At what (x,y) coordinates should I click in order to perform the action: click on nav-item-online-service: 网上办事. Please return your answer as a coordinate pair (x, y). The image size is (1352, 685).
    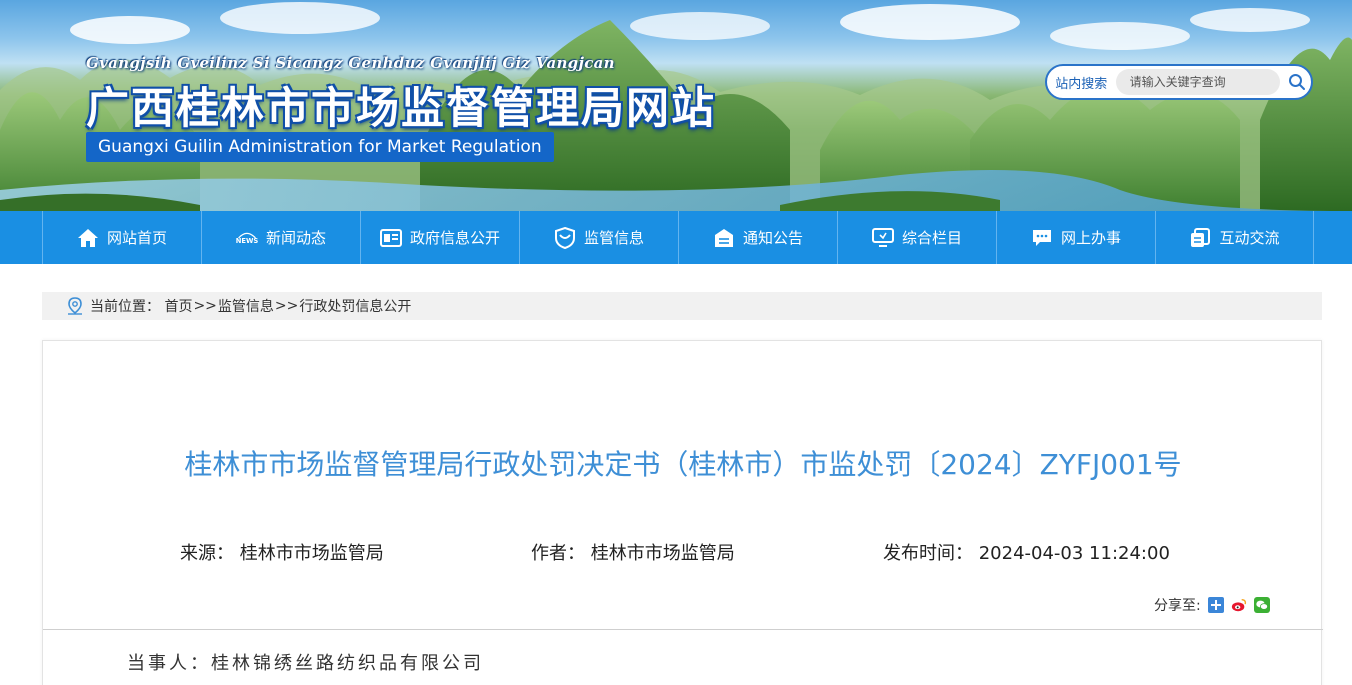
    Looking at the image, I should click on (1075, 237).